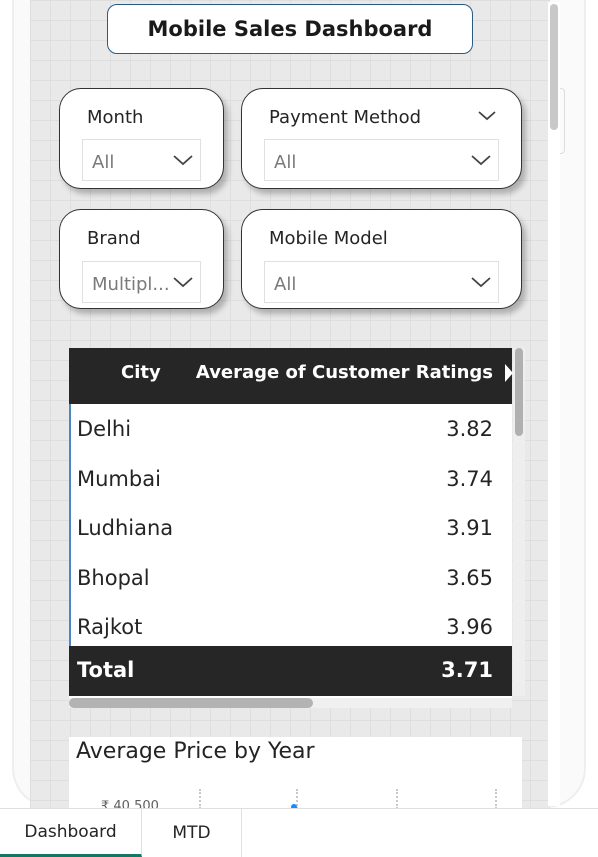  What do you see at coordinates (290, 528) in the screenshot?
I see `table-row: Ludhiana 3.91` at bounding box center [290, 528].